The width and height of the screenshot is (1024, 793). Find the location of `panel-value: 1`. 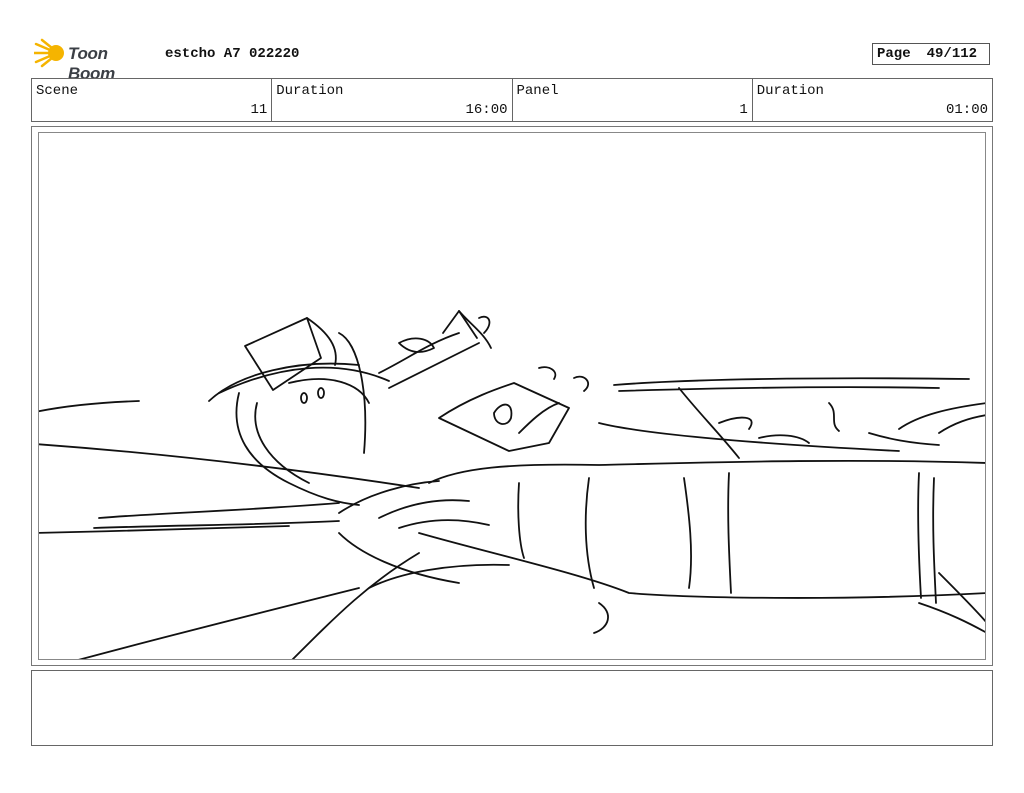

panel-value: 1 is located at coordinates (743, 110).